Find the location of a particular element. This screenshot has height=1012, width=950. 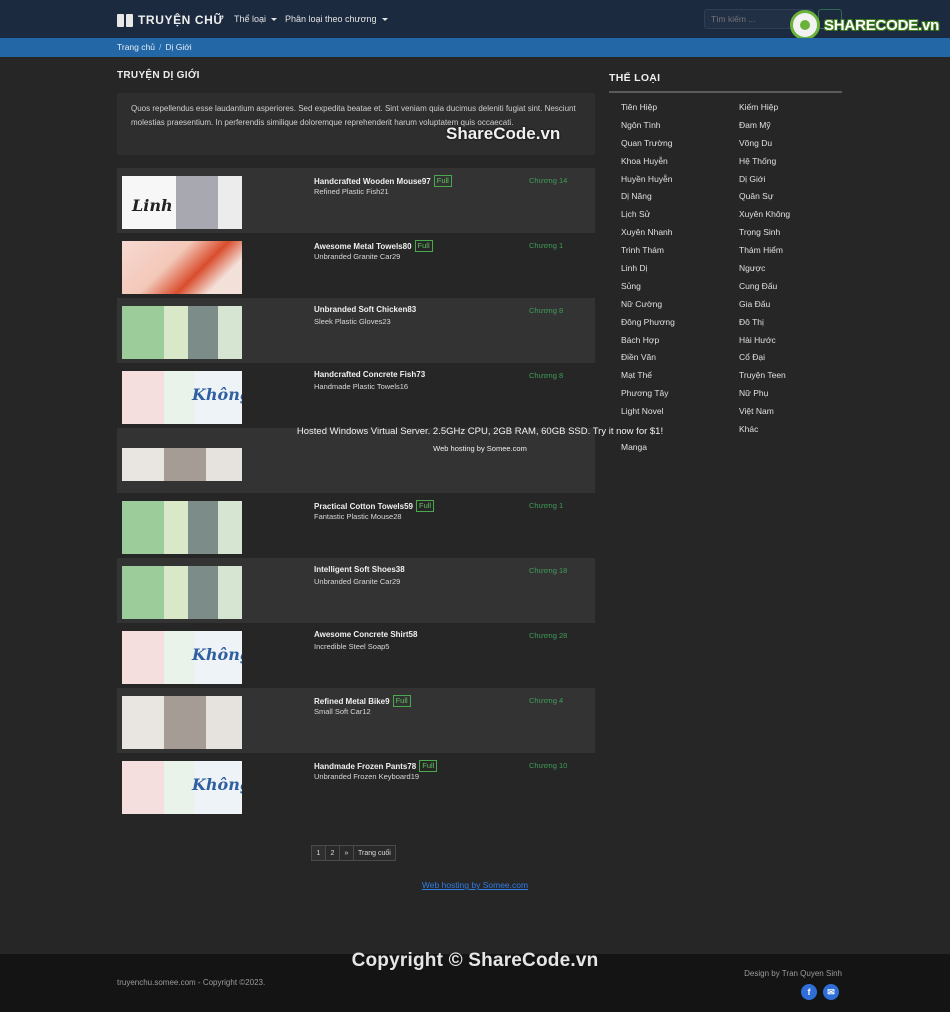

caret-down-icon is located at coordinates (384, 19).